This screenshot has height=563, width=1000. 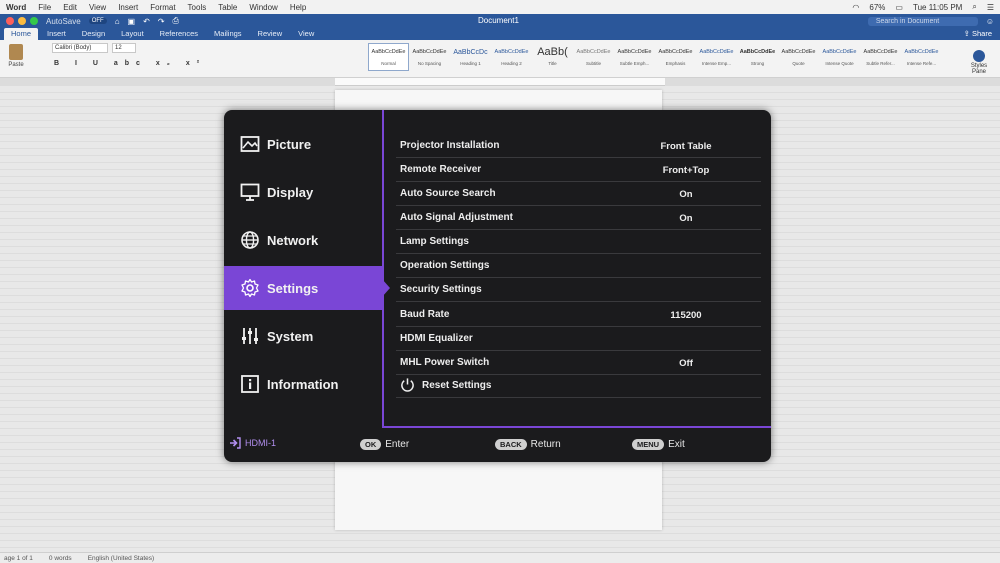 What do you see at coordinates (388, 57) in the screenshot?
I see `style-normal: AaBbCcDdEe Normal` at bounding box center [388, 57].